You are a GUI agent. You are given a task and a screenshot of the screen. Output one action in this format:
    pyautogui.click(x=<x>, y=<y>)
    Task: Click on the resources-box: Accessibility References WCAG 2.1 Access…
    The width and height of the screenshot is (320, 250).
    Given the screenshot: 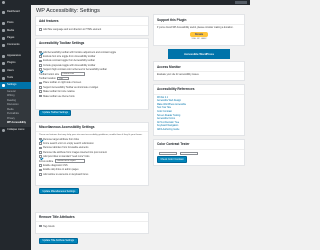 What is the action you would take?
    pyautogui.click(x=199, y=109)
    